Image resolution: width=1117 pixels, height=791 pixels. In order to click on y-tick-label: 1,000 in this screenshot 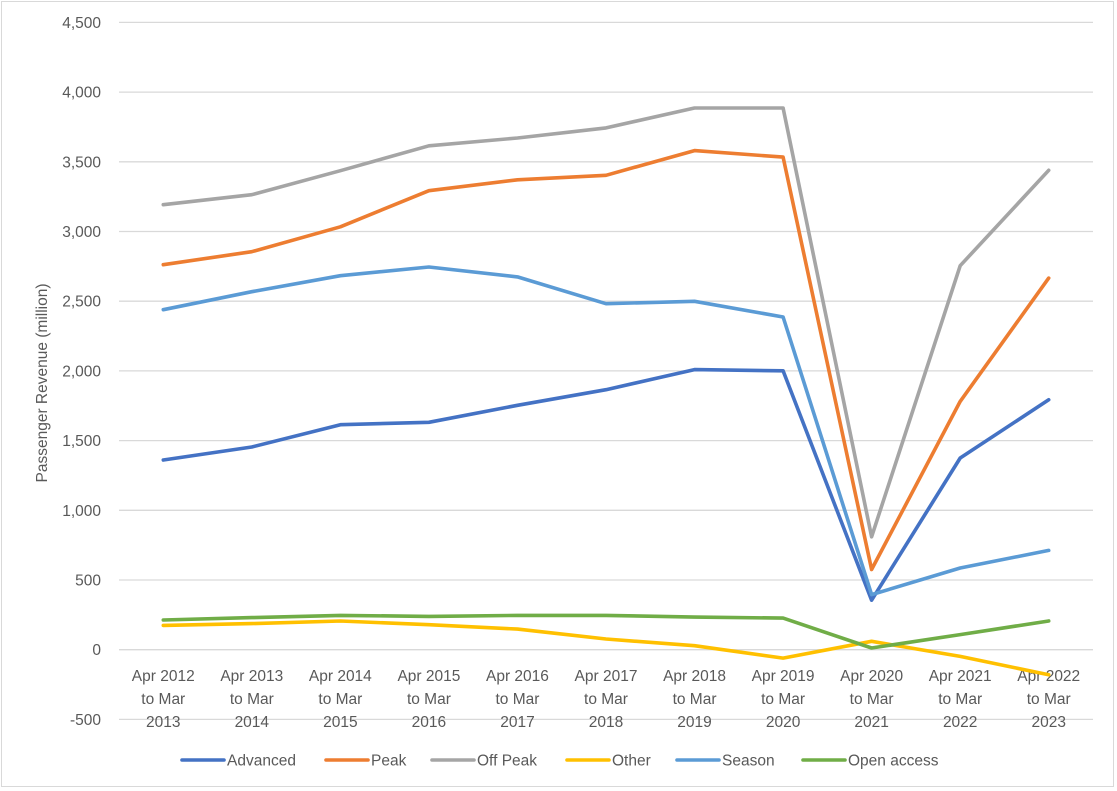, I will do `click(81, 511)`.